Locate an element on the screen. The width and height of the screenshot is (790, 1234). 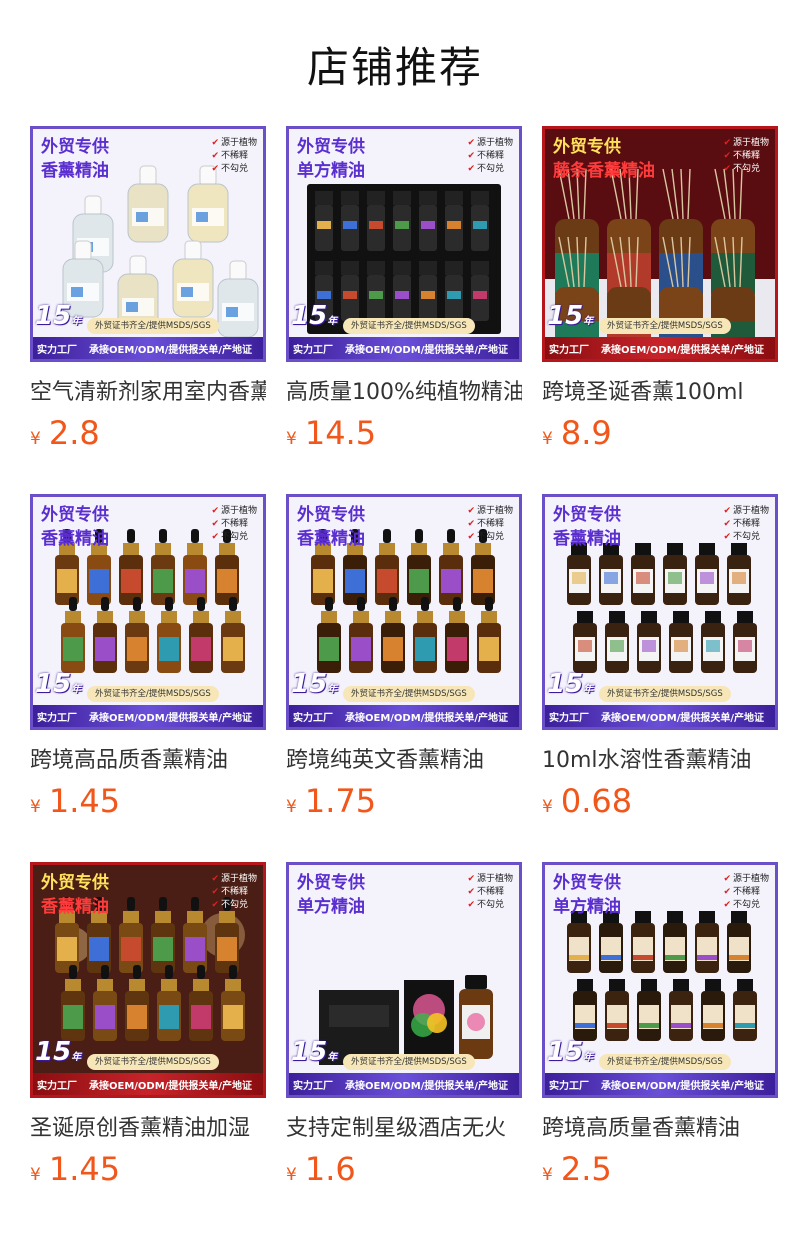
product-name: 跨境圣诞香薰100ml is located at coordinates (660, 393).